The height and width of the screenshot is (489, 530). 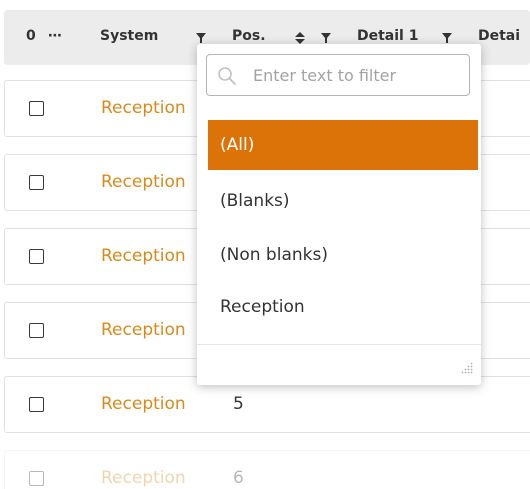 I want to click on column-header-detail-2: Detai, so click(x=499, y=36).